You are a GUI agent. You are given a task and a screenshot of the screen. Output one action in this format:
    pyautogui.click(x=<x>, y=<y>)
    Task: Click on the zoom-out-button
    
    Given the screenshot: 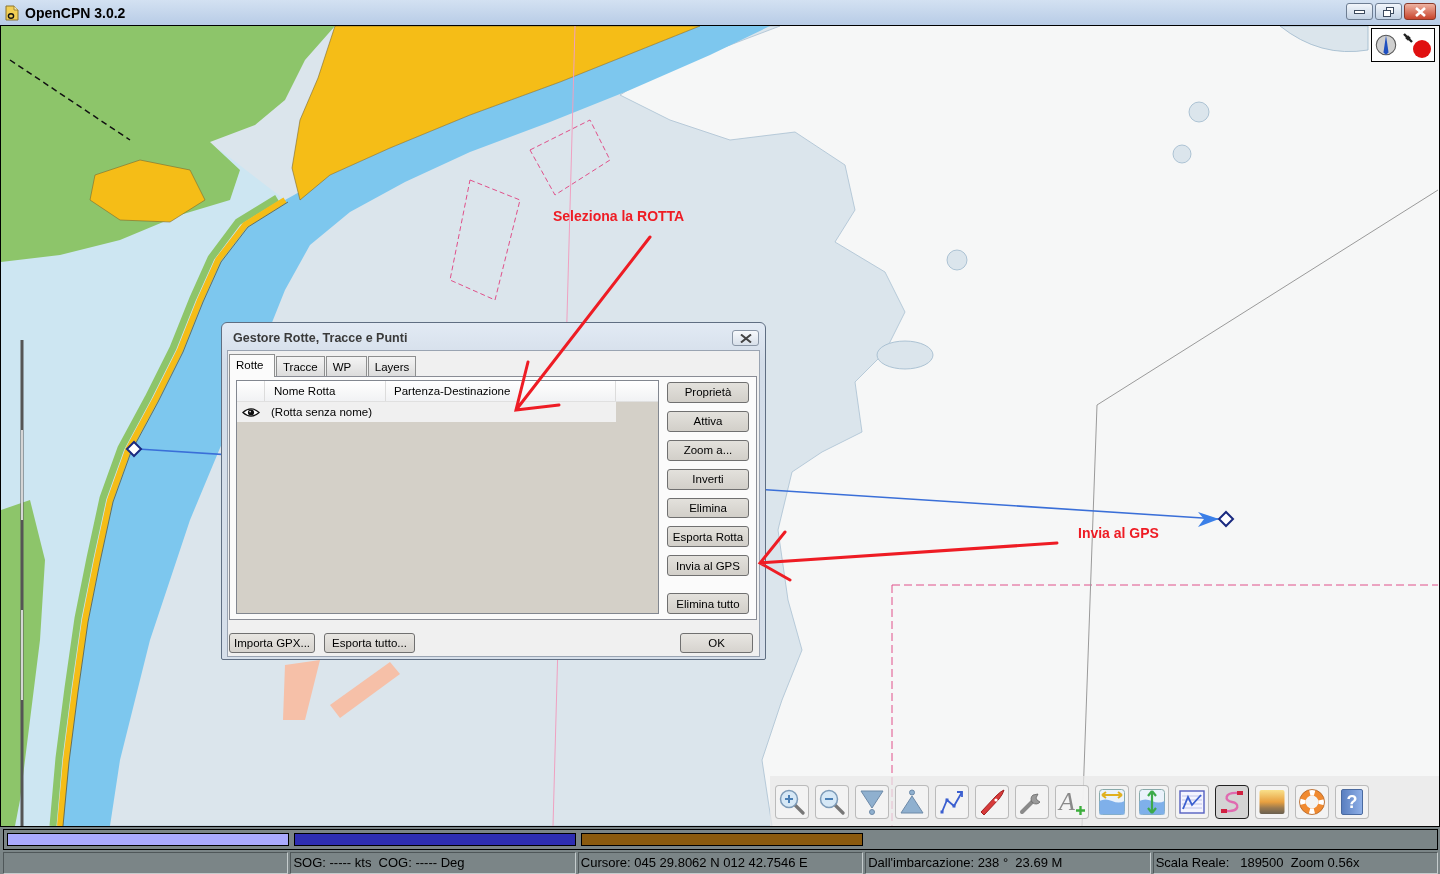 What is the action you would take?
    pyautogui.click(x=832, y=802)
    